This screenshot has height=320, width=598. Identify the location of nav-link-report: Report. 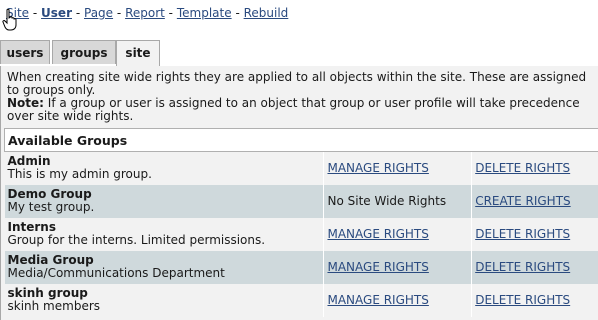
(145, 13).